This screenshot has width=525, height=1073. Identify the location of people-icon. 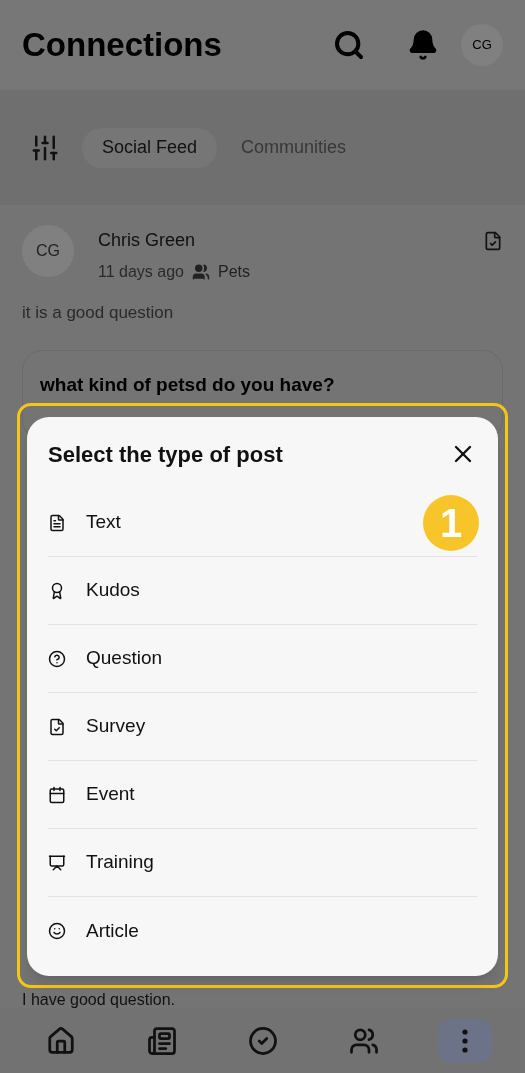
(363, 1041).